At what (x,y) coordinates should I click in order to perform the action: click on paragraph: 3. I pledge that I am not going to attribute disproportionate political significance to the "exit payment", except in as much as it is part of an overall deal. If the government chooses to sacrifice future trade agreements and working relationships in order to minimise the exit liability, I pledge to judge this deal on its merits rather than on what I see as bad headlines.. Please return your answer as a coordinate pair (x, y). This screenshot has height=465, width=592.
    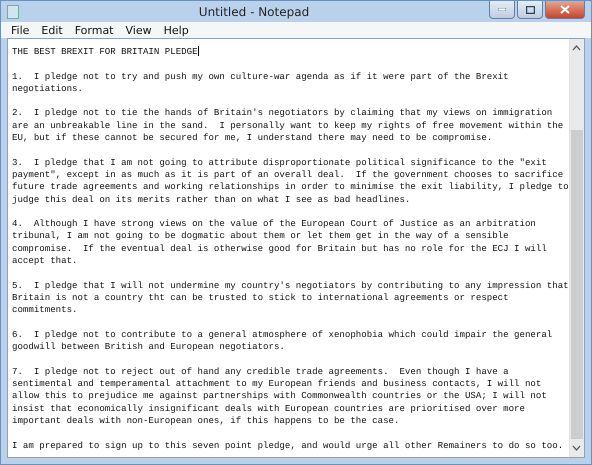
    Looking at the image, I should click on (290, 181).